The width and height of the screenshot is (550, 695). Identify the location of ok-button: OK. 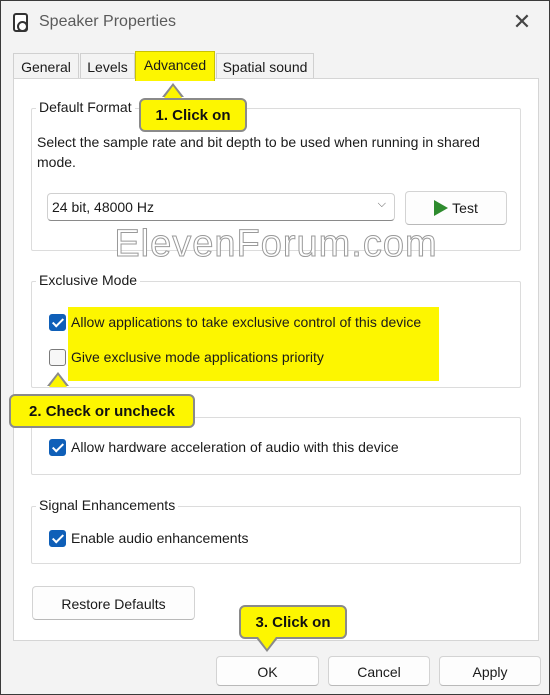
(267, 671).